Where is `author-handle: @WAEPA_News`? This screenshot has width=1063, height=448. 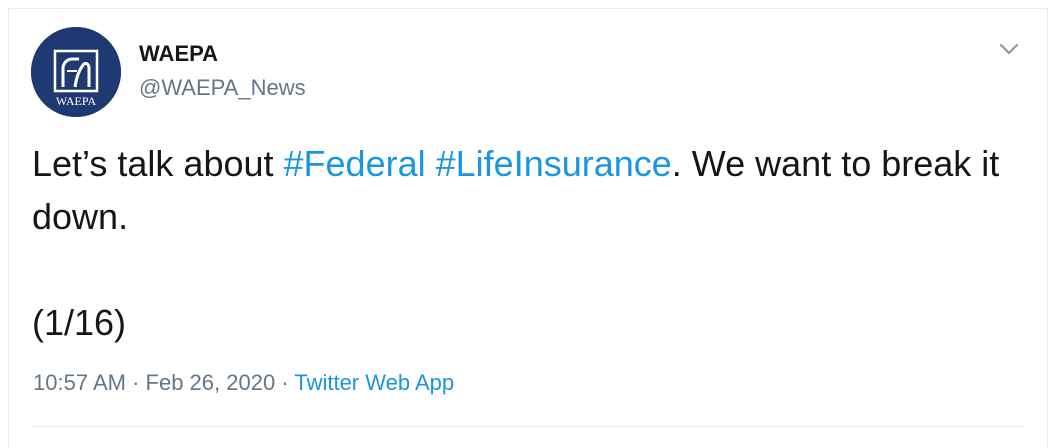
author-handle: @WAEPA_News is located at coordinates (222, 88).